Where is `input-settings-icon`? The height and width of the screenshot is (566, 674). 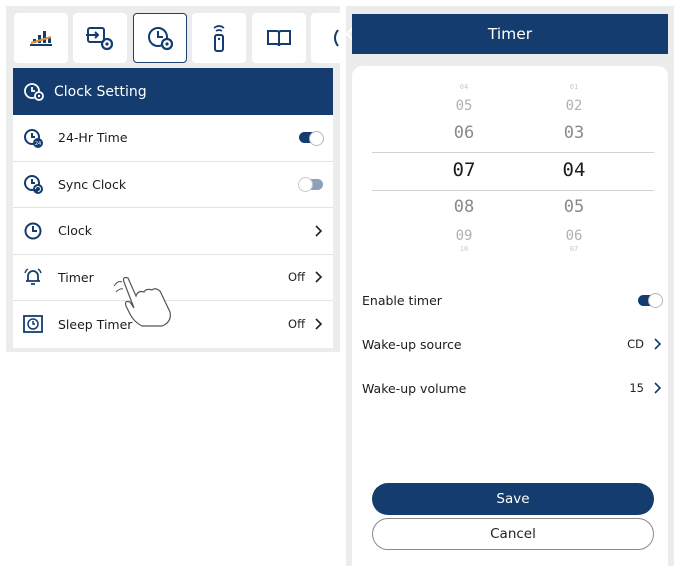 input-settings-icon is located at coordinates (100, 39).